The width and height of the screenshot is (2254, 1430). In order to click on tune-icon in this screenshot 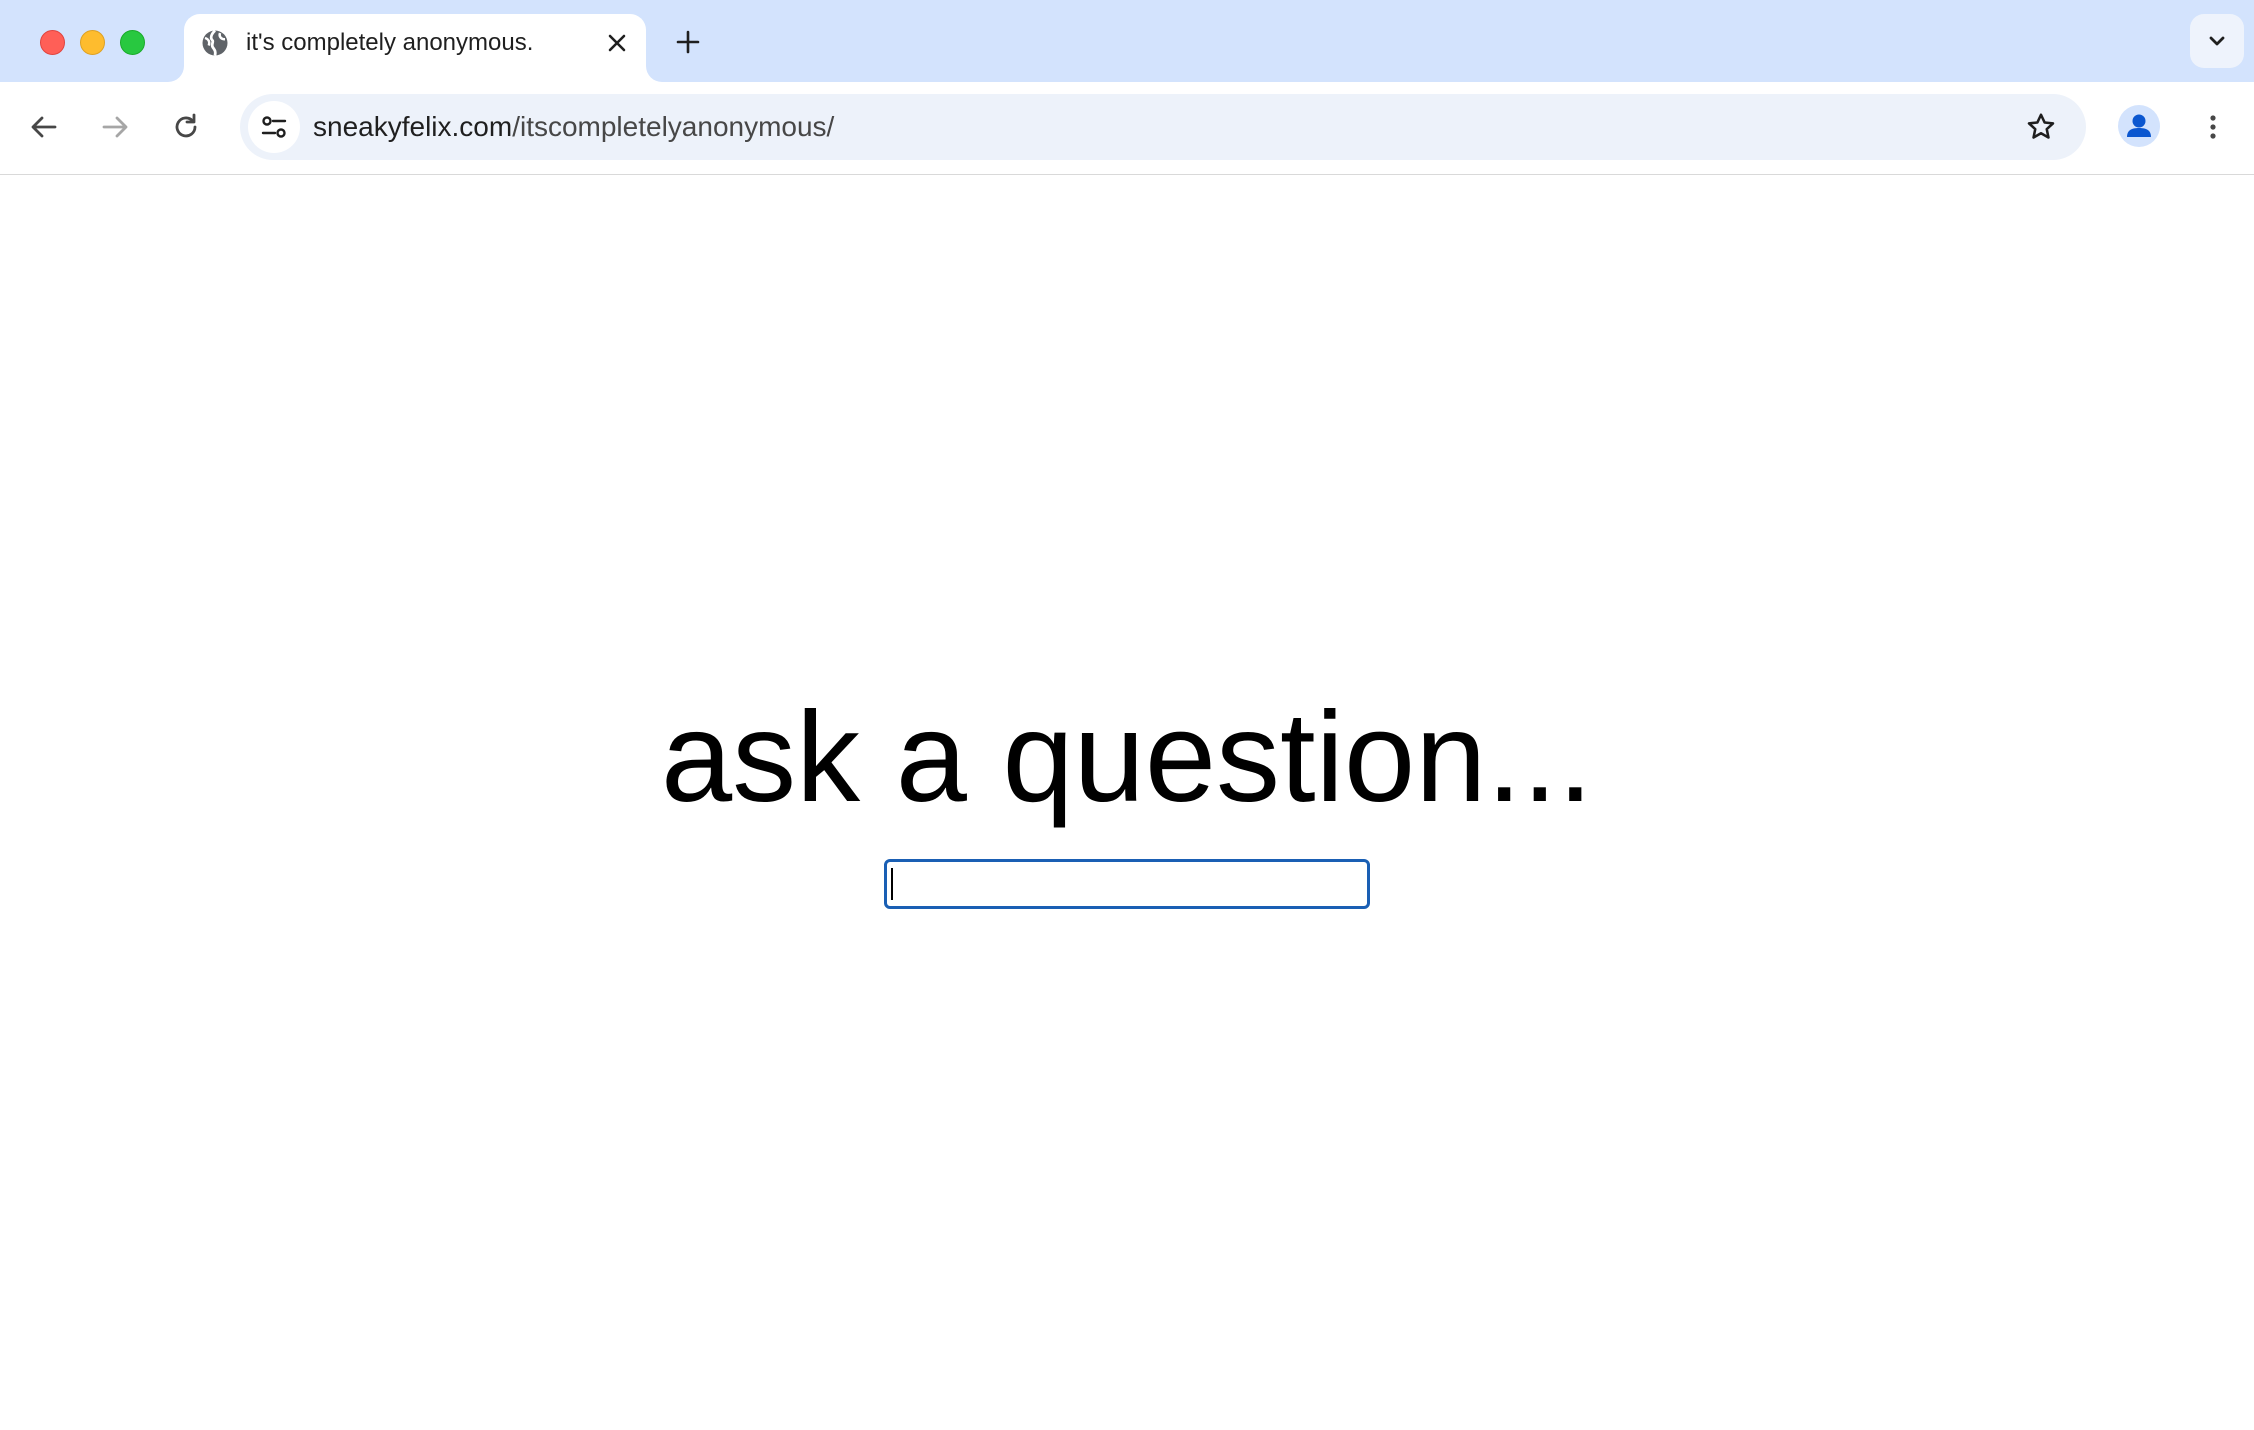, I will do `click(274, 127)`.